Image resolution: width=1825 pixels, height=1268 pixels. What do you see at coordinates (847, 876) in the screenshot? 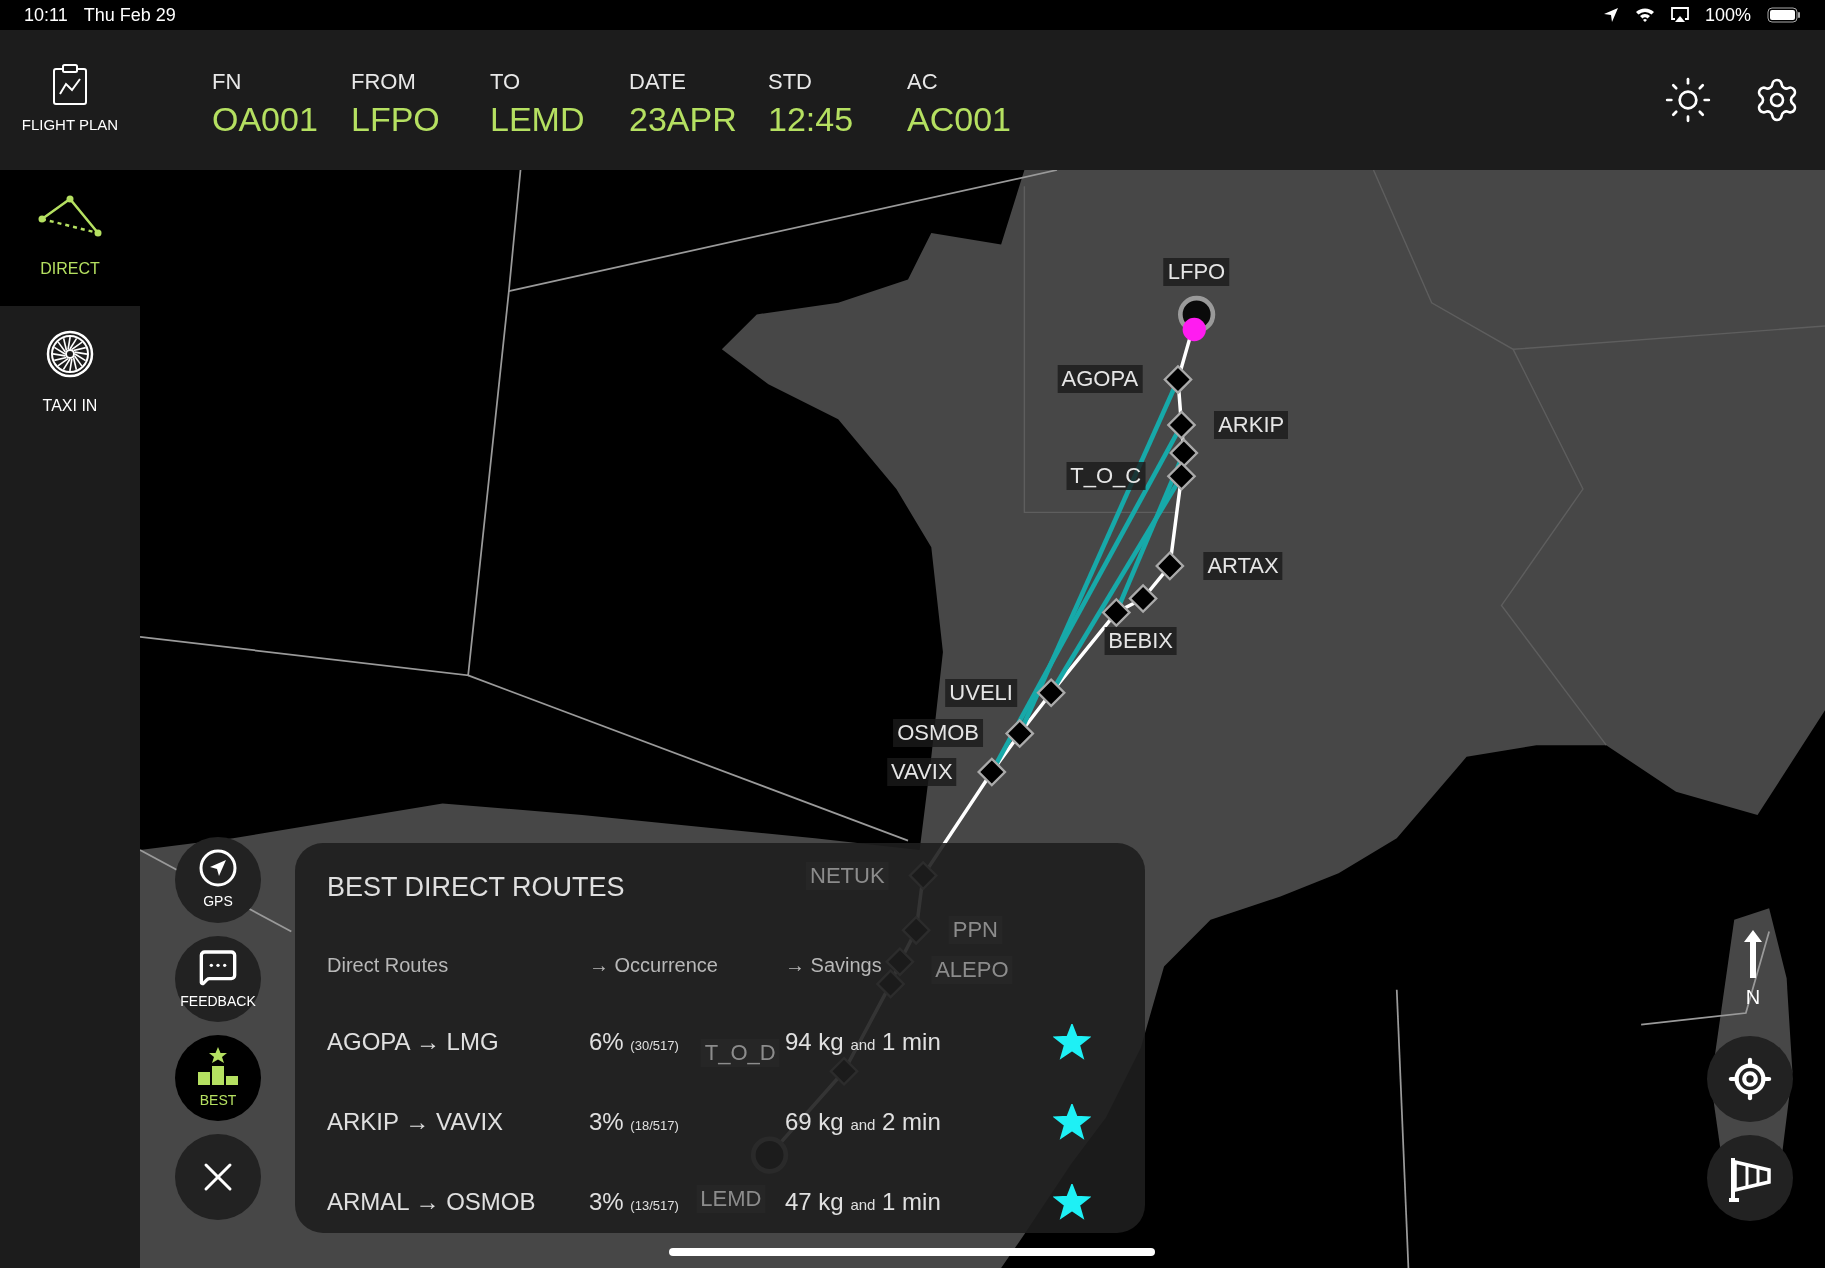
I see `waypoint-label: NETUK` at bounding box center [847, 876].